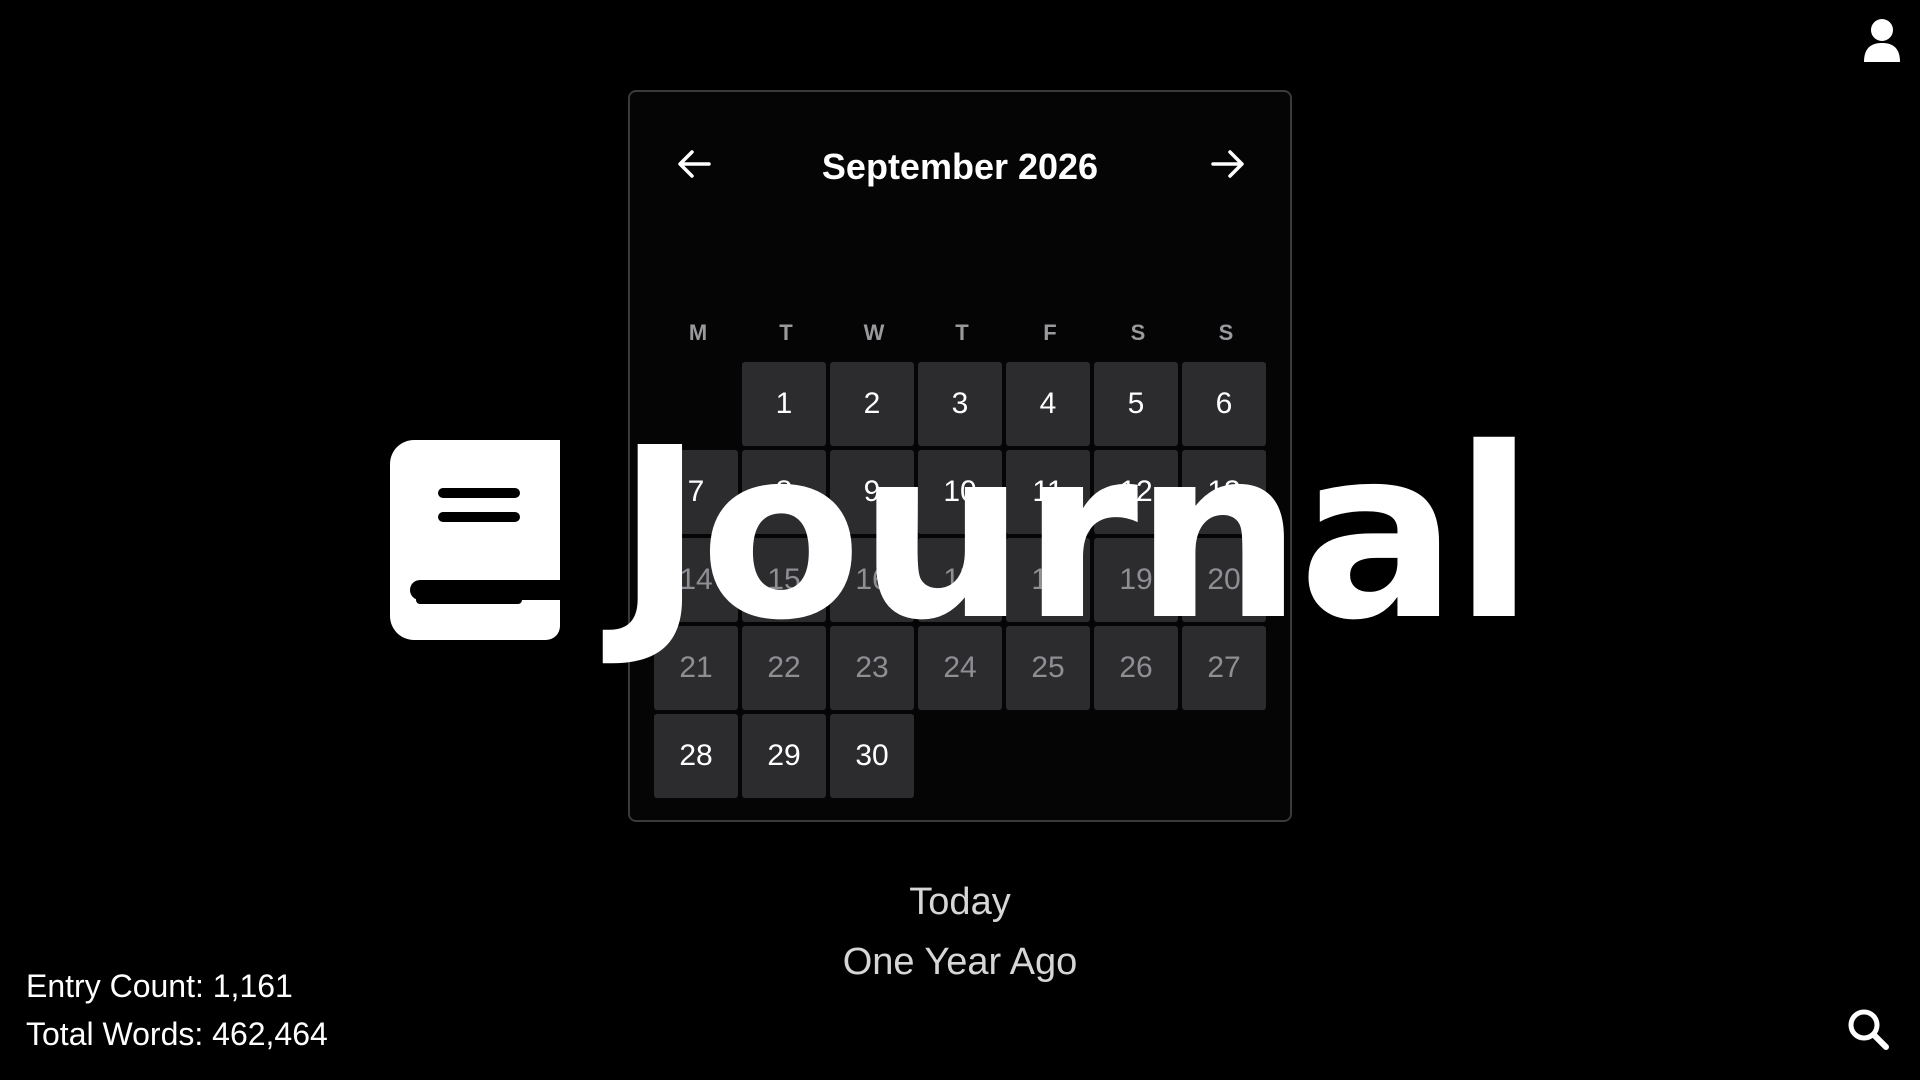 Image resolution: width=1920 pixels, height=1080 pixels. Describe the element at coordinates (475, 540) in the screenshot. I see `book-icon` at that location.